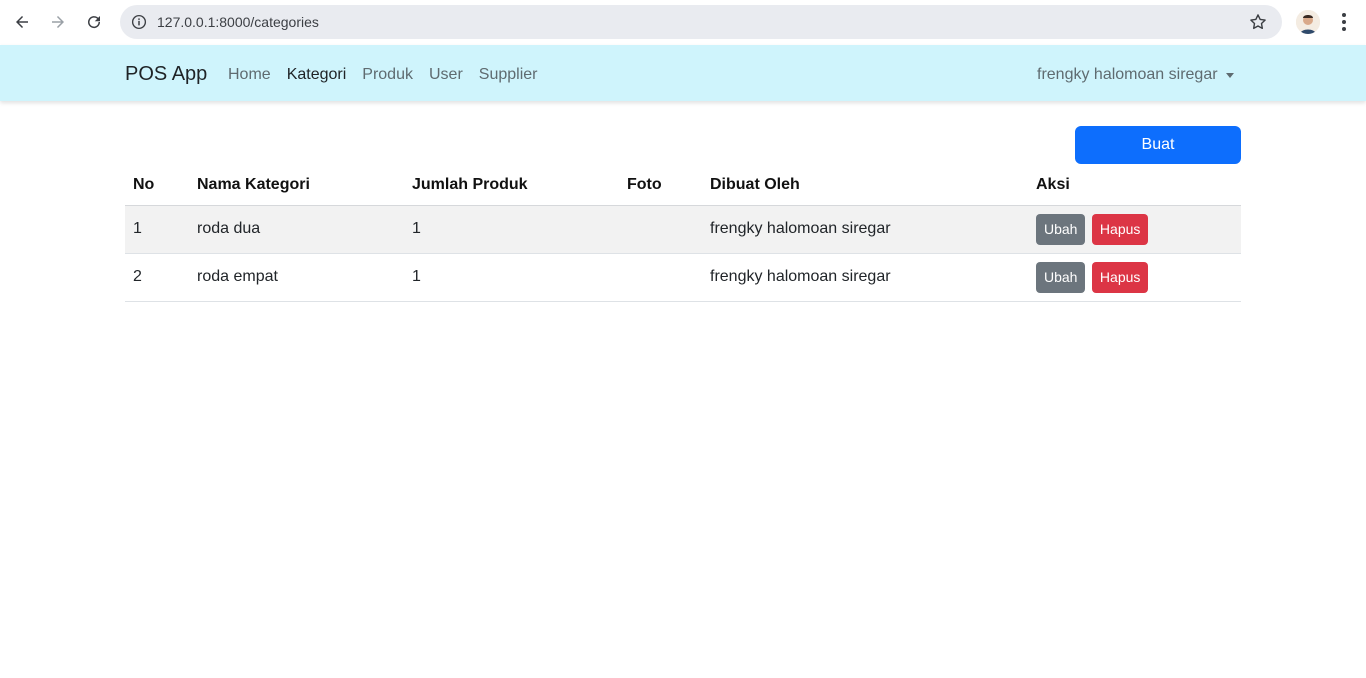 The width and height of the screenshot is (1366, 678). What do you see at coordinates (446, 75) in the screenshot?
I see `nav-link-user: User` at bounding box center [446, 75].